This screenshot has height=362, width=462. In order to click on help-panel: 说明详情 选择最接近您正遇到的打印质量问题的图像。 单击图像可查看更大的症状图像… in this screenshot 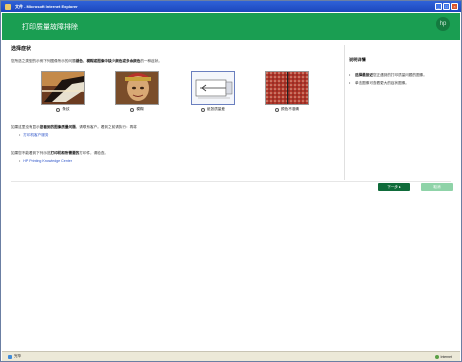, I will do `click(401, 73)`.